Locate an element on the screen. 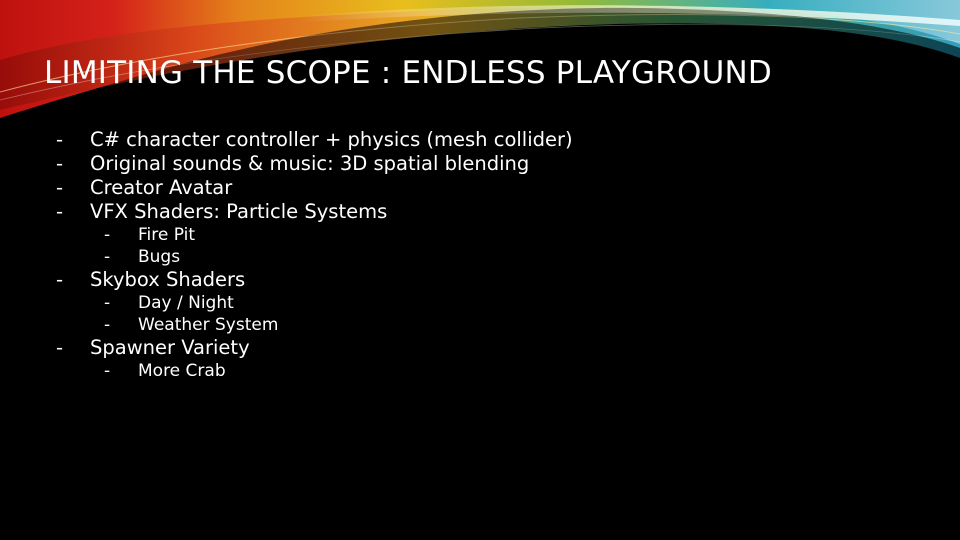  bullet-text: Skybox Shaders is located at coordinates (168, 279).